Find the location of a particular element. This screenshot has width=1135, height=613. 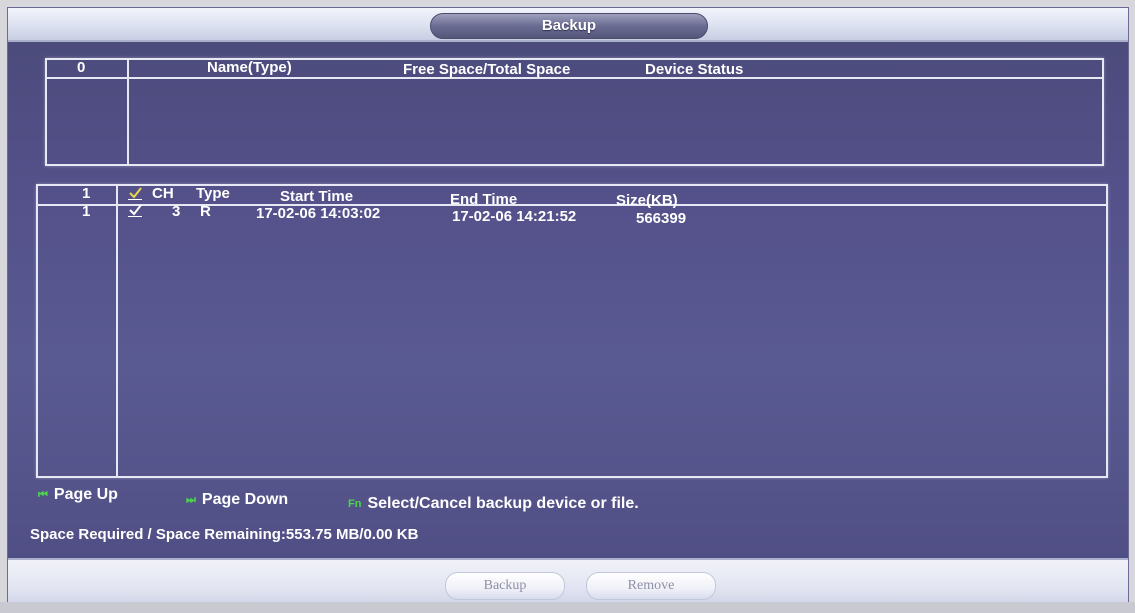

page-down-hint: ⏭ Page Down is located at coordinates (237, 500).